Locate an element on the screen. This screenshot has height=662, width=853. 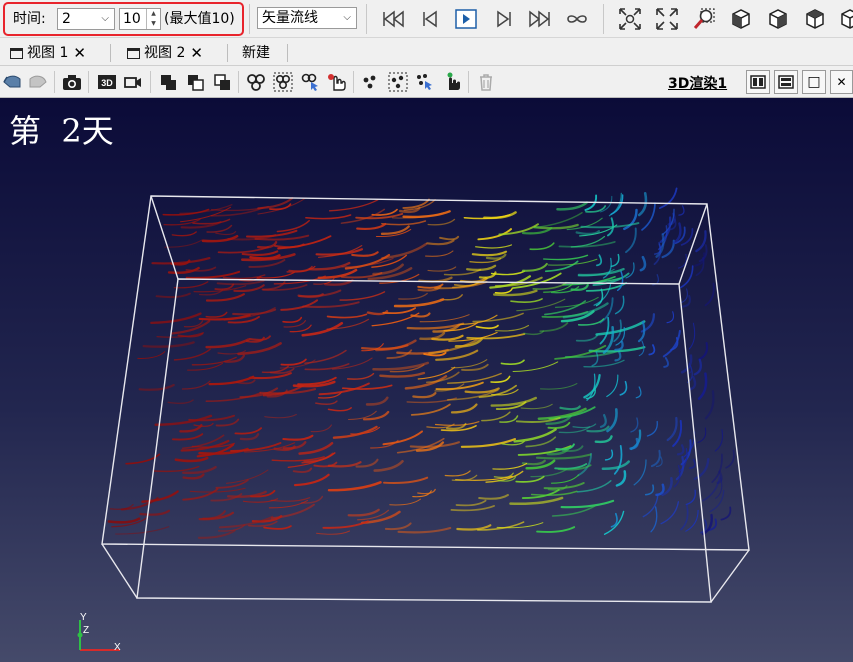
select-cells-button is located at coordinates (256, 82).